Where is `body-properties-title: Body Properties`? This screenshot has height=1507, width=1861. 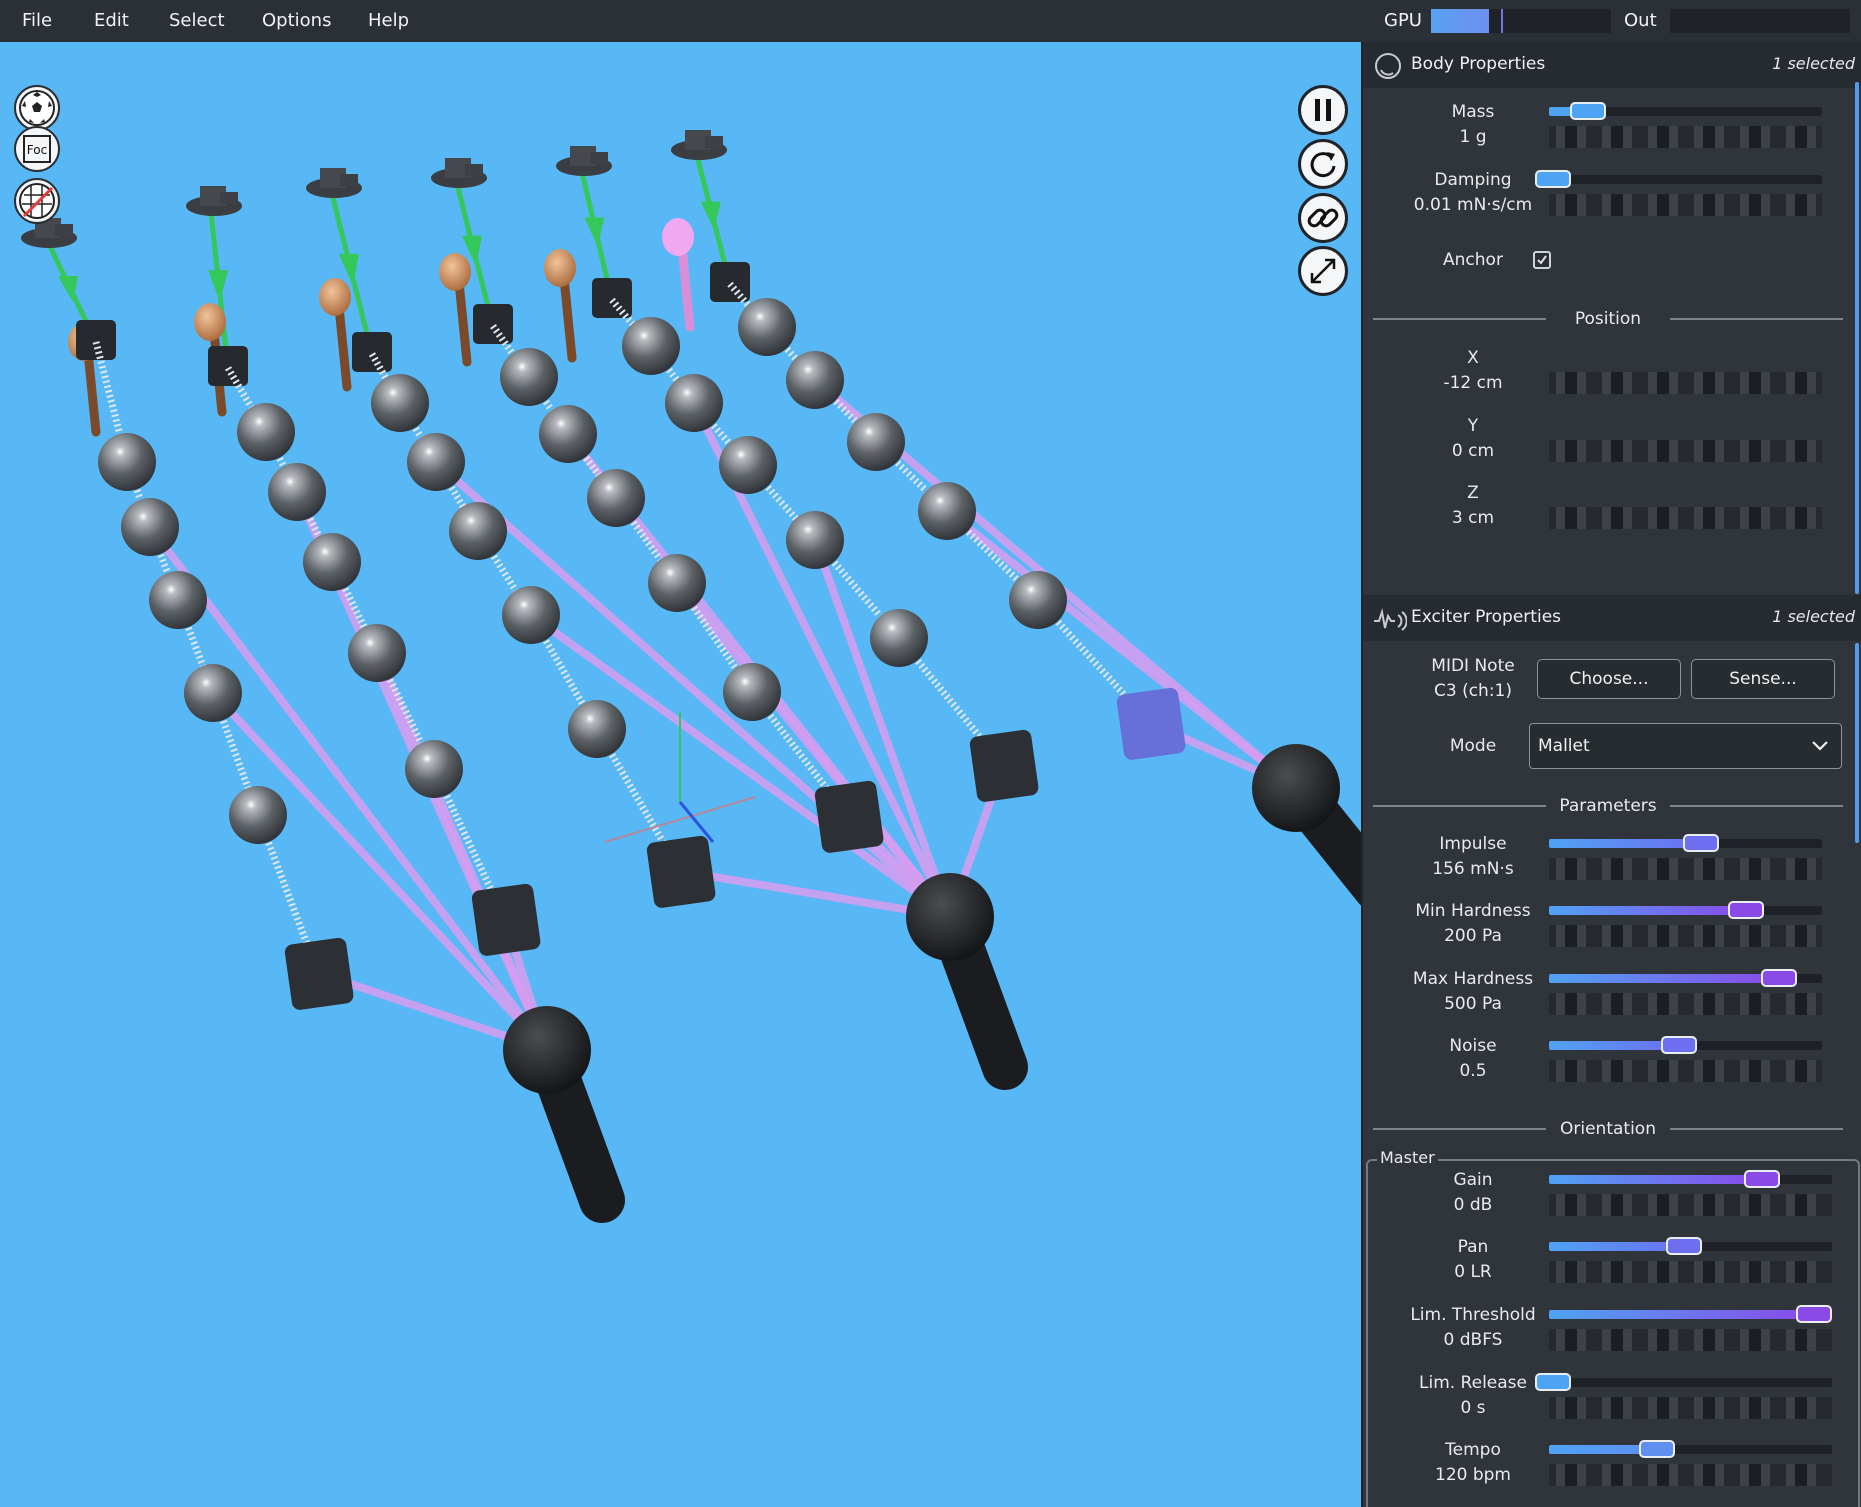 body-properties-title: Body Properties is located at coordinates (1478, 64).